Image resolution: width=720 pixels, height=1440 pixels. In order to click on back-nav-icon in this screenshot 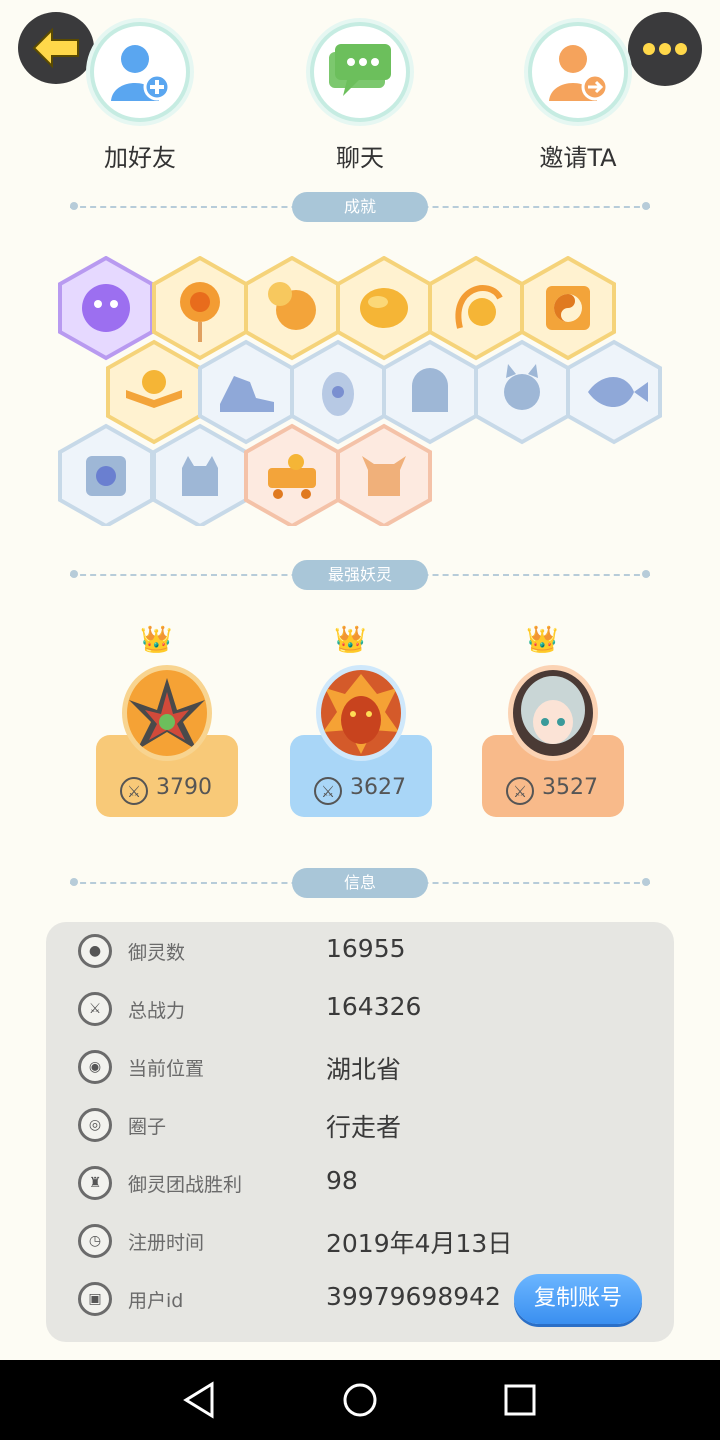, I will do `click(198, 1400)`.